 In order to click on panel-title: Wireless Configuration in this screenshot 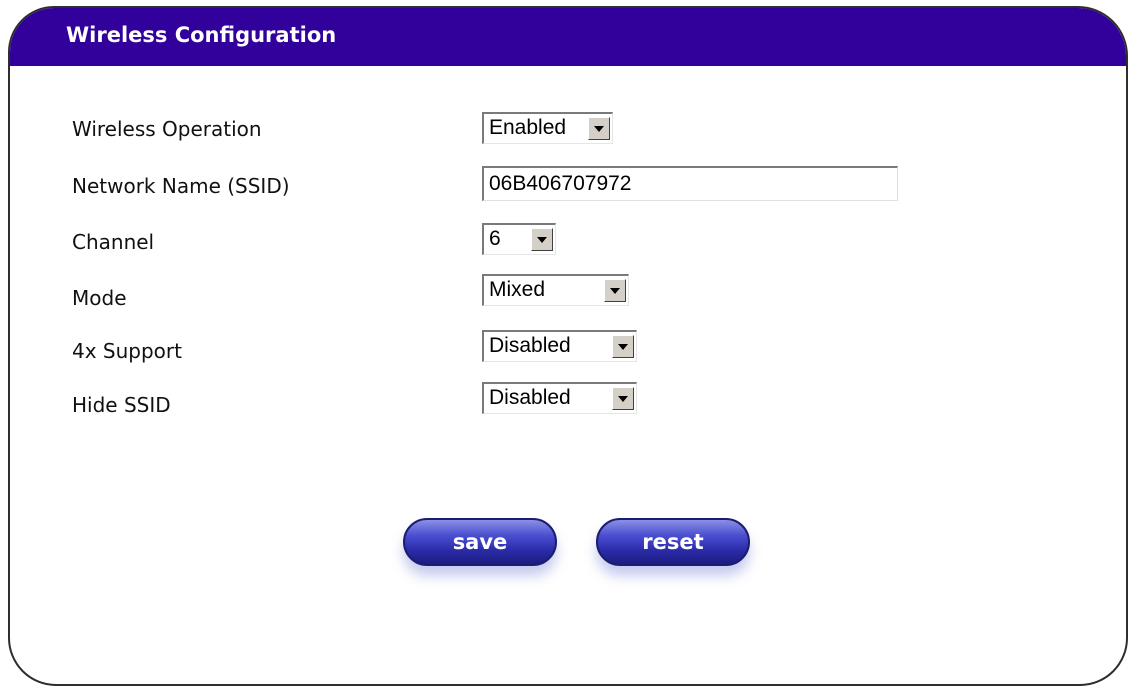, I will do `click(201, 35)`.